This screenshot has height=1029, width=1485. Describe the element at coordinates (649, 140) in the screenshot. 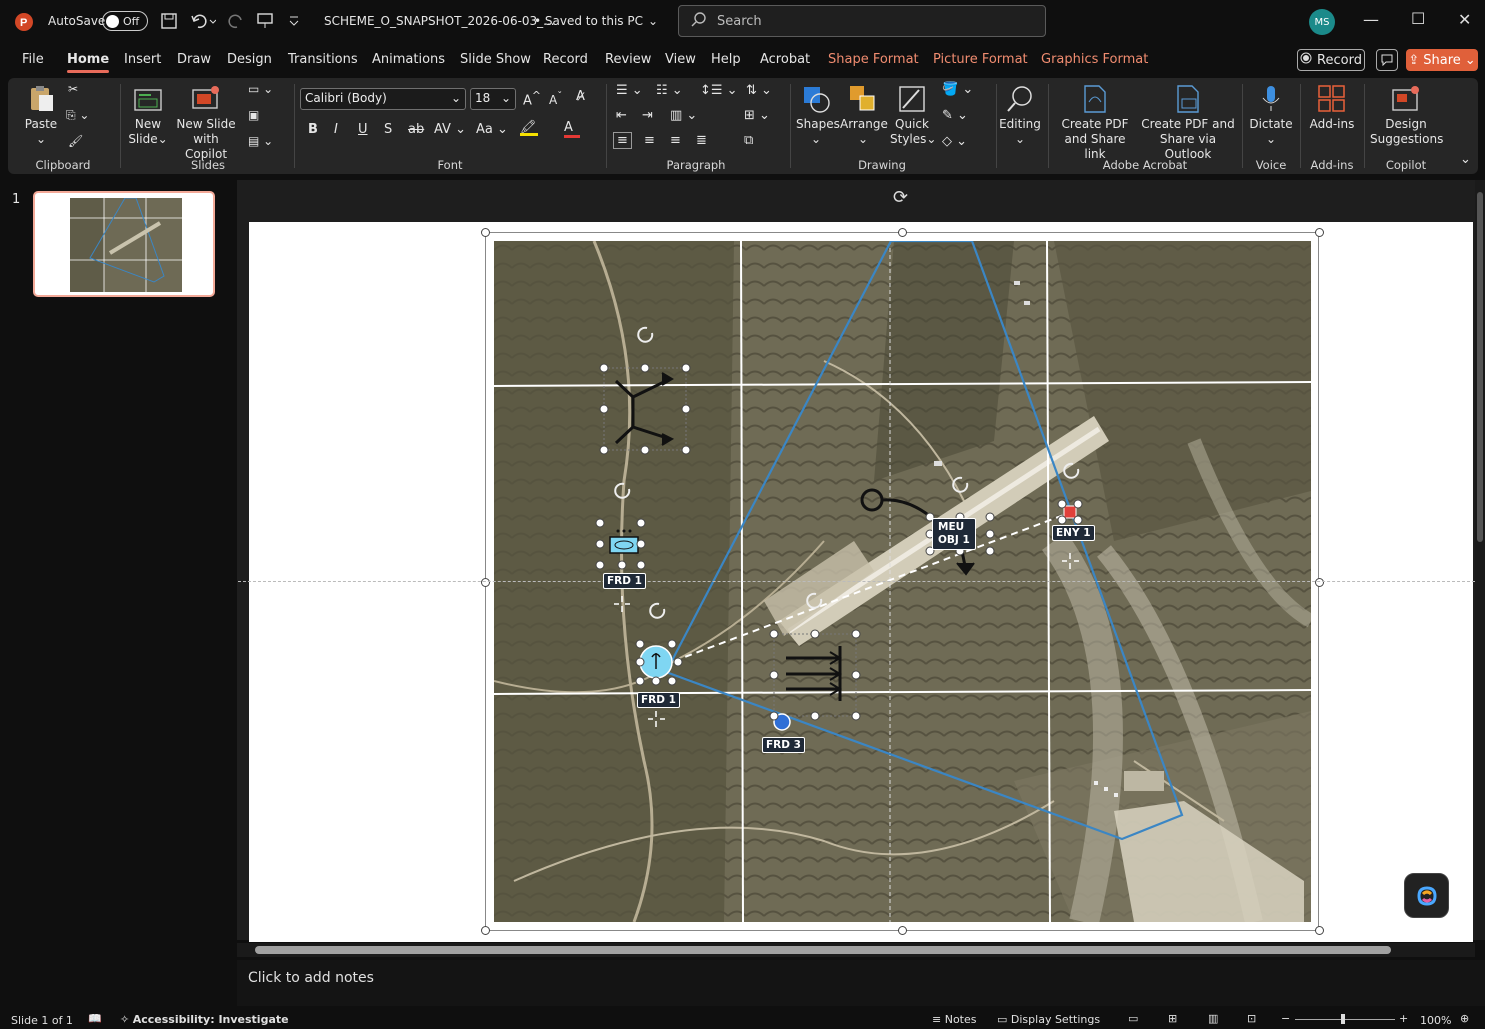

I see `align-center-icon: ≡` at that location.